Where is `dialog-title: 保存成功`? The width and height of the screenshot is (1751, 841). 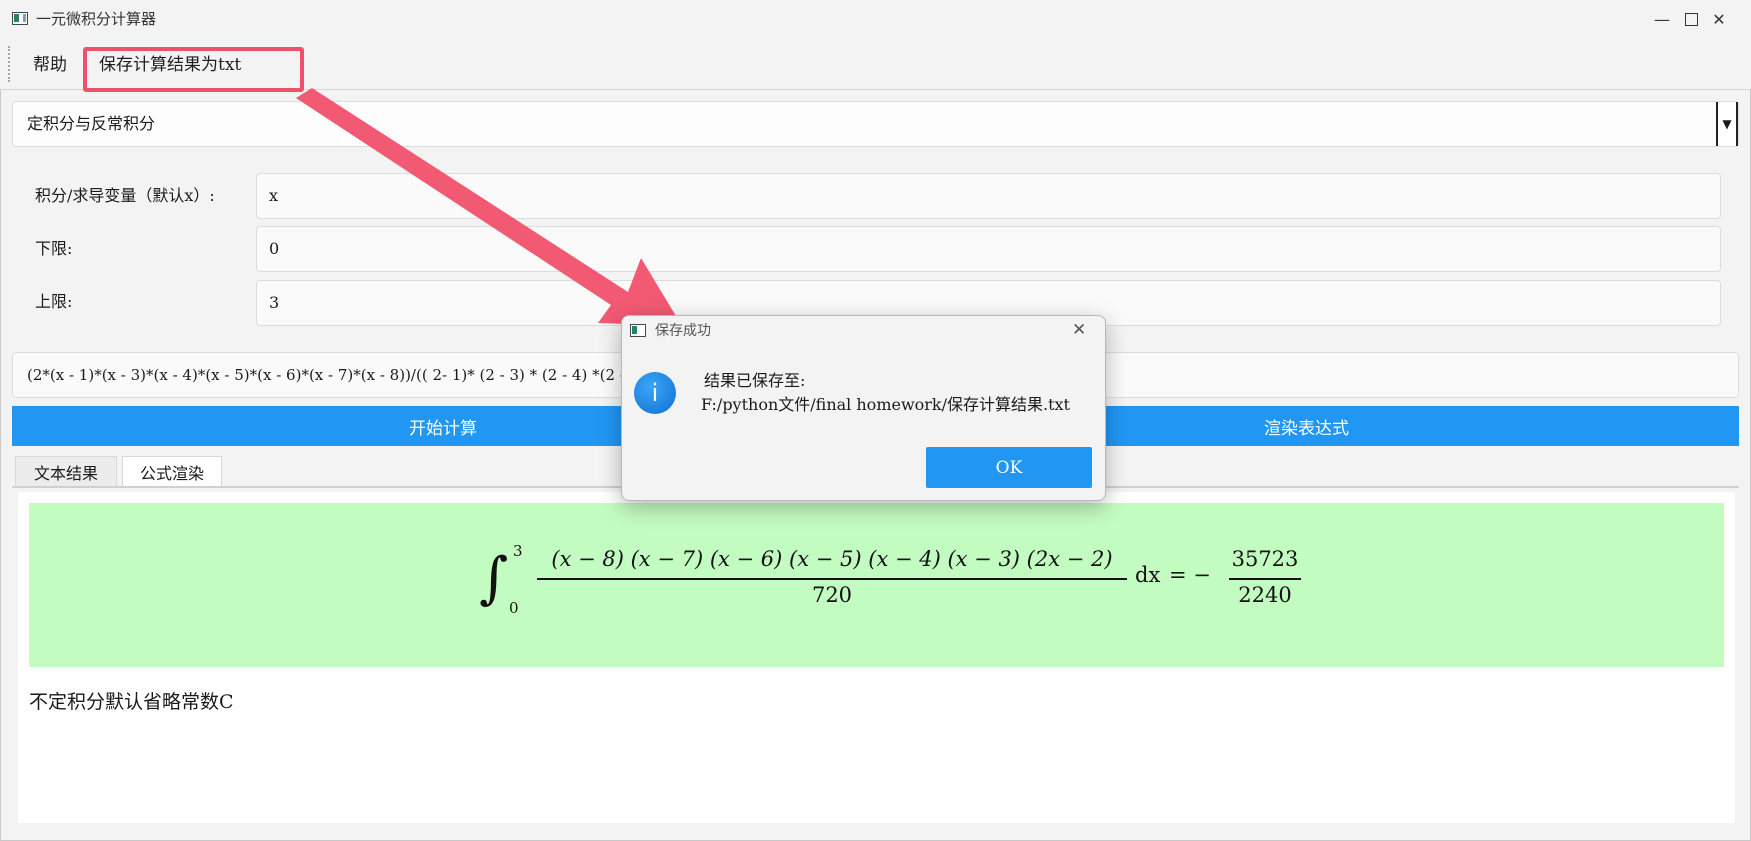 dialog-title: 保存成功 is located at coordinates (683, 331).